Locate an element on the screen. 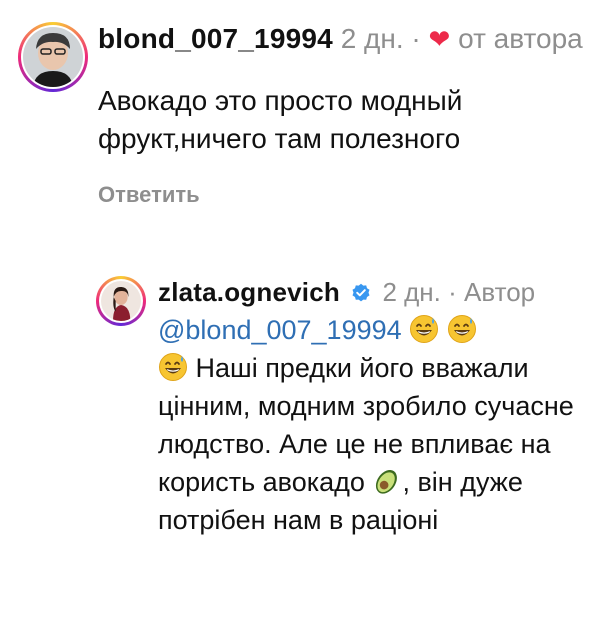 The width and height of the screenshot is (600, 633). liked-by-author-label: от автора is located at coordinates (520, 38).